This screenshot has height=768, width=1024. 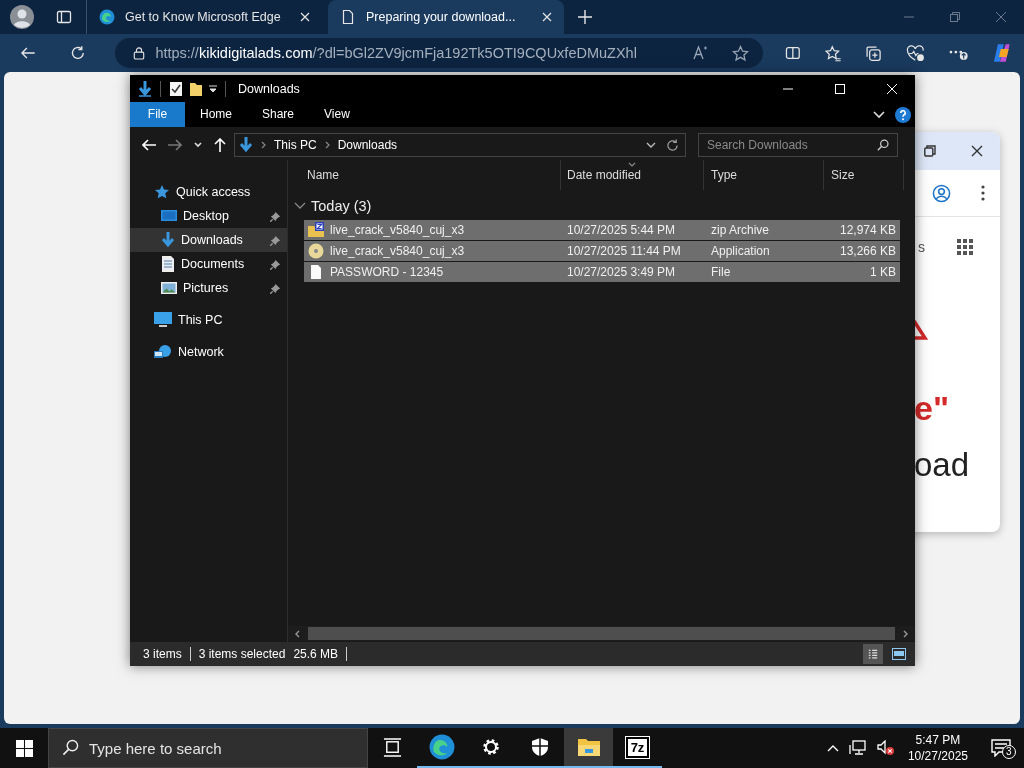 I want to click on disc-icon, so click(x=316, y=251).